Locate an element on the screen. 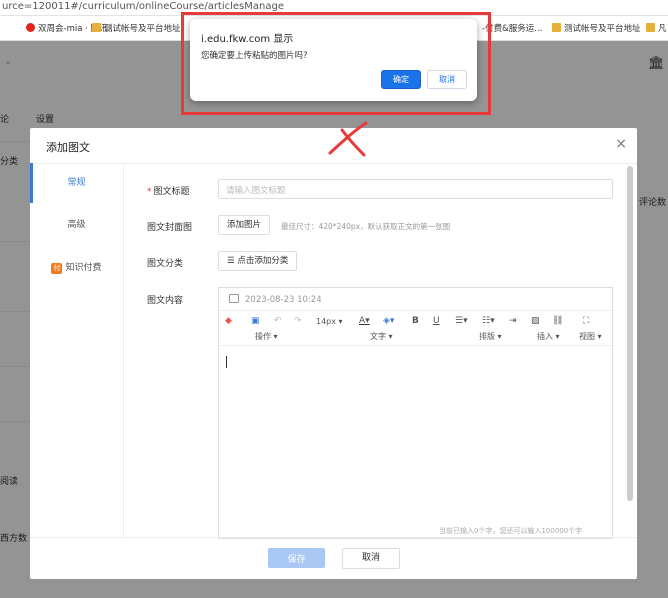 This screenshot has height=598, width=668. cross-mark-icon is located at coordinates (348, 139).